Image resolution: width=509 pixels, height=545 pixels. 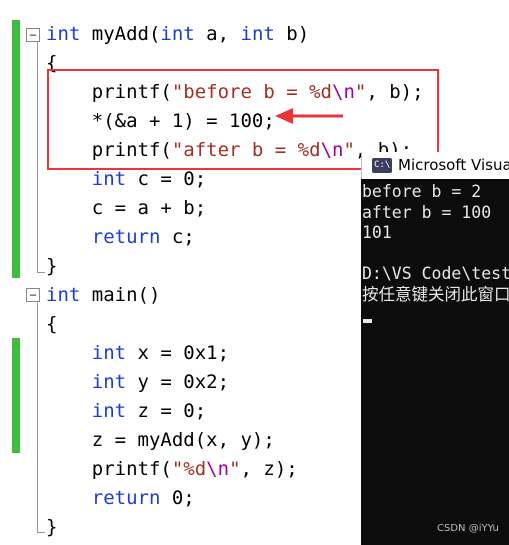 What do you see at coordinates (269, 469) in the screenshot?
I see `code-token: , z);` at bounding box center [269, 469].